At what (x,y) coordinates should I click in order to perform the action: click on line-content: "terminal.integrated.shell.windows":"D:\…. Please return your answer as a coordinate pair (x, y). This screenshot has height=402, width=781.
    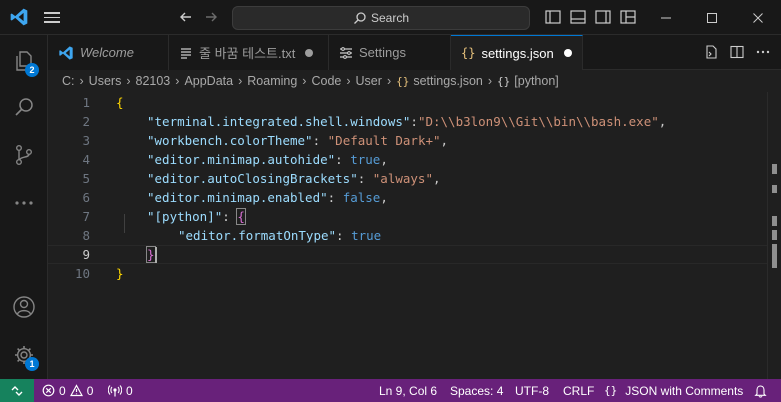
    Looking at the image, I should click on (406, 121).